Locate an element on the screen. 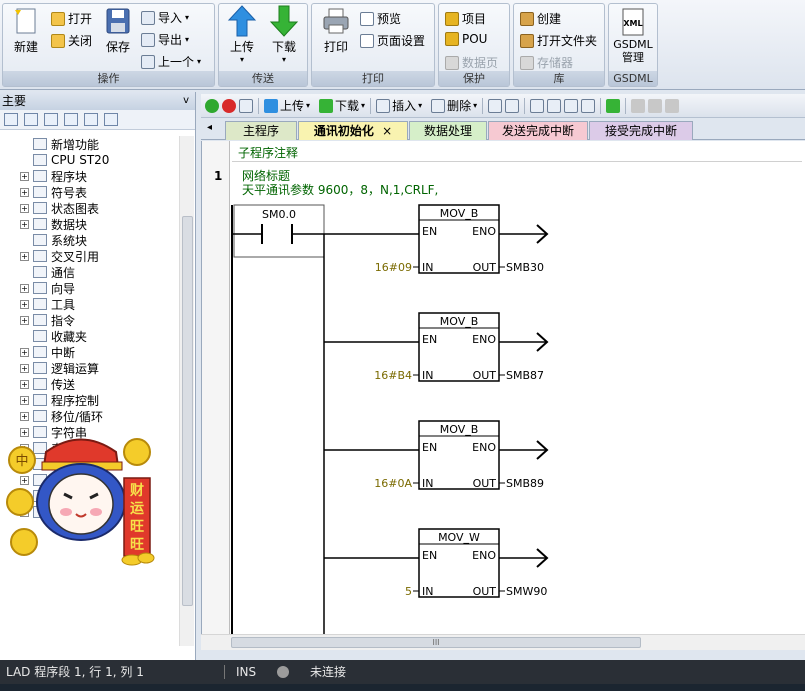  delete-button: 删除 ▾ is located at coordinates (454, 105).